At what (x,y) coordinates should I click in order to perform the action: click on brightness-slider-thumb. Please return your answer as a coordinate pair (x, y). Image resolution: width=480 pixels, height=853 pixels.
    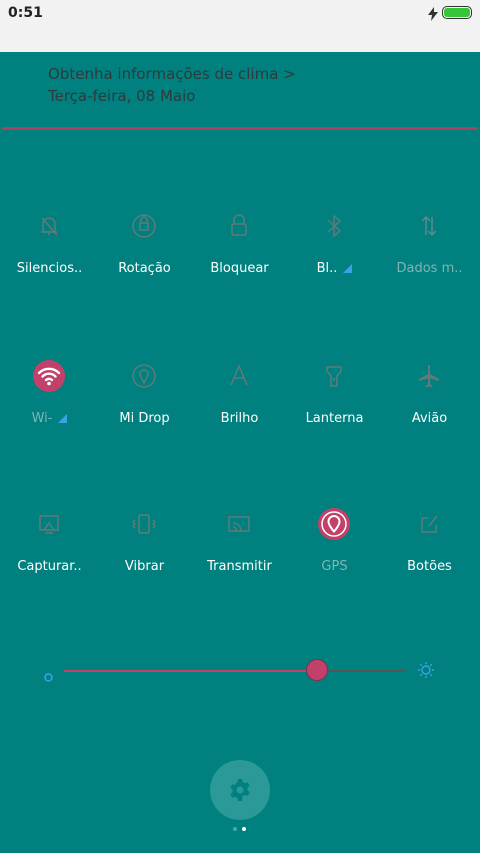
    Looking at the image, I should click on (317, 670).